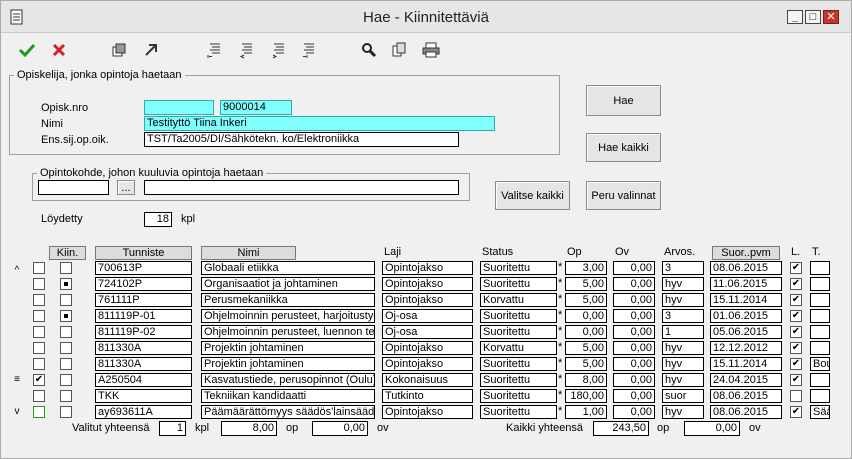 This screenshot has width=852, height=459. What do you see at coordinates (683, 268) in the screenshot?
I see `cell-arvos: 3` at bounding box center [683, 268].